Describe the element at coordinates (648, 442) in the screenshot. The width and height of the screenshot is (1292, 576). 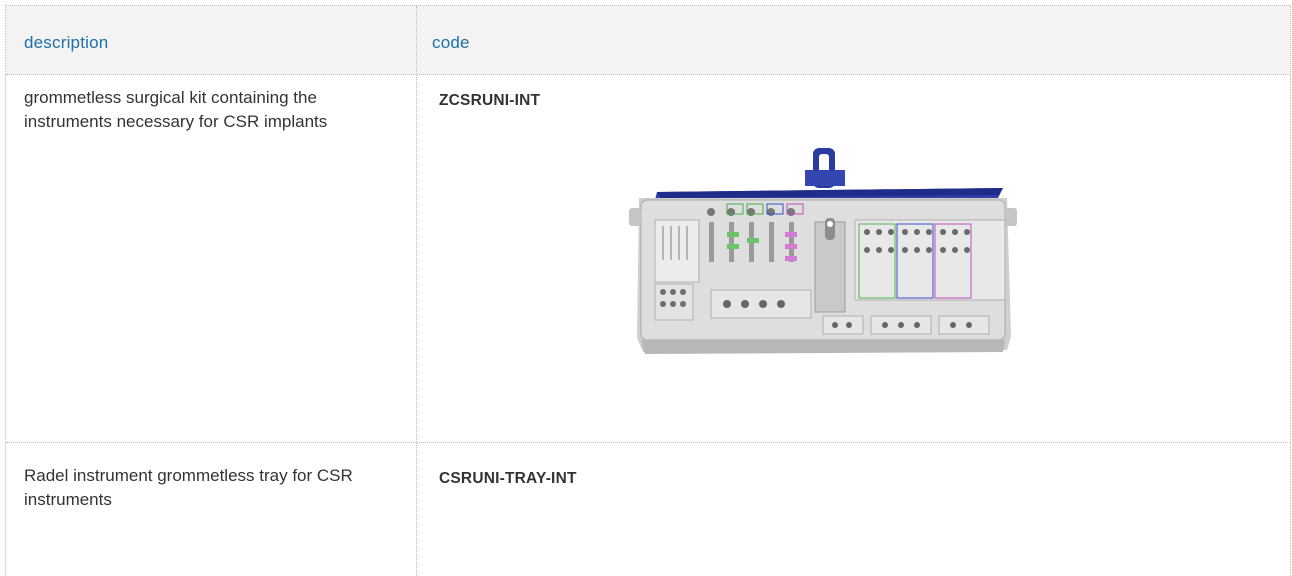
I see `row-divider` at that location.